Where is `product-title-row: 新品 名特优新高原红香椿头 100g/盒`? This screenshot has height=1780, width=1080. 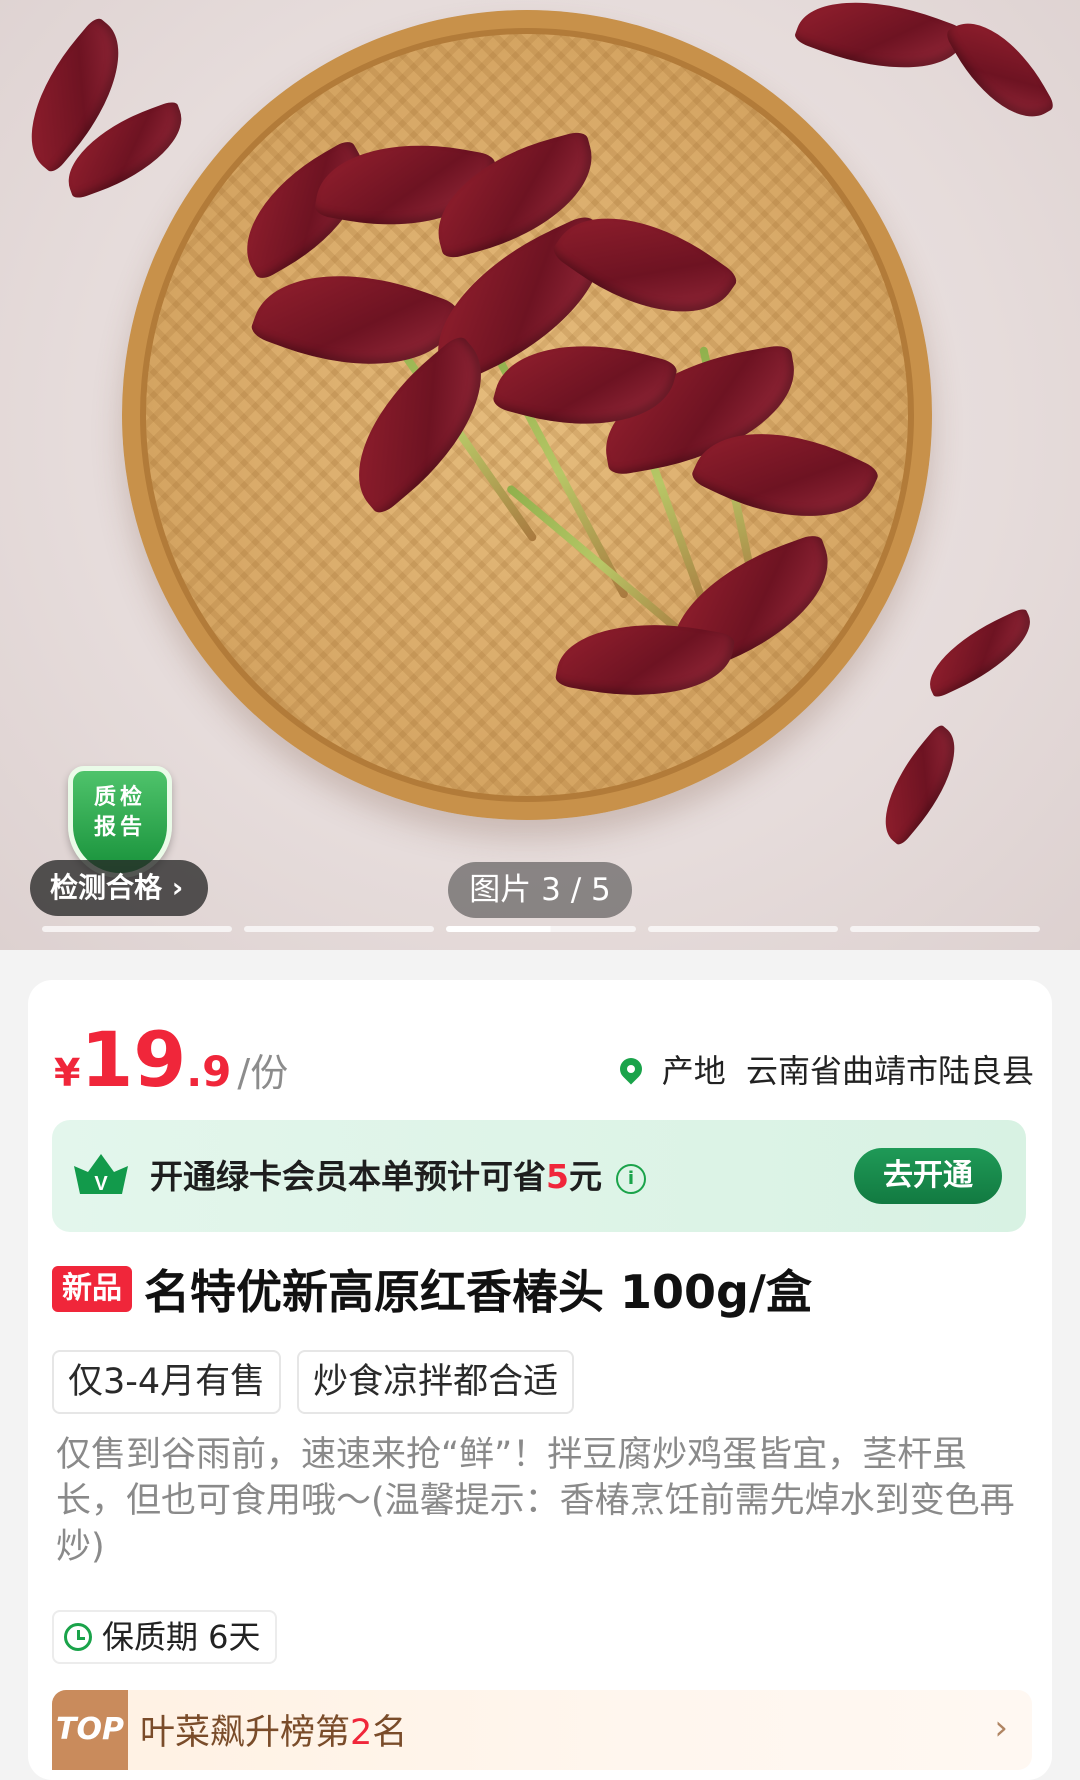 product-title-row: 新品 名特优新高原红香椿头 100g/盒 is located at coordinates (542, 1289).